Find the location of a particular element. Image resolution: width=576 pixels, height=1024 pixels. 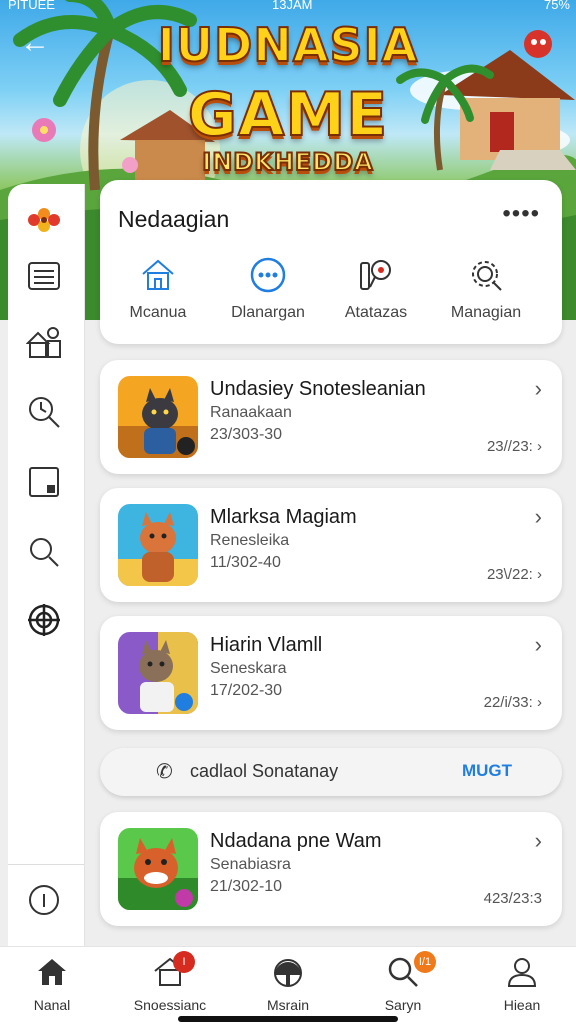

tab-sessions: I Snoessianc is located at coordinates (170, 982).